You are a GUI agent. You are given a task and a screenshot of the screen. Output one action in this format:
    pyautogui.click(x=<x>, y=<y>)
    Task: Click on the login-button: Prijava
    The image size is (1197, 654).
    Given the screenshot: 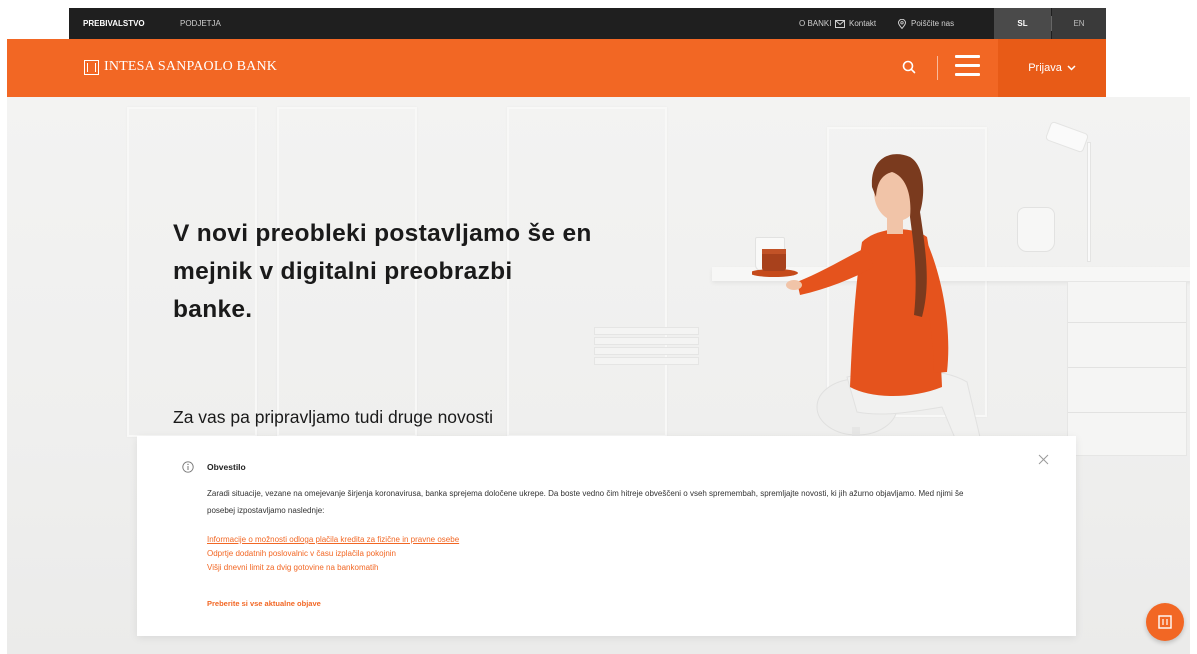 What is the action you would take?
    pyautogui.click(x=1052, y=68)
    